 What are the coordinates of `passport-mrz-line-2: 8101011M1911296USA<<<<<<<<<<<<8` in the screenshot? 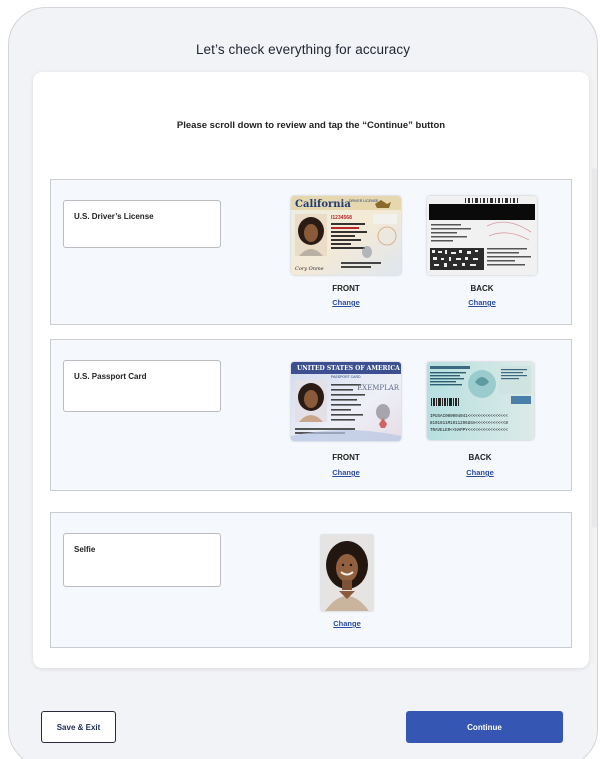 It's located at (469, 423).